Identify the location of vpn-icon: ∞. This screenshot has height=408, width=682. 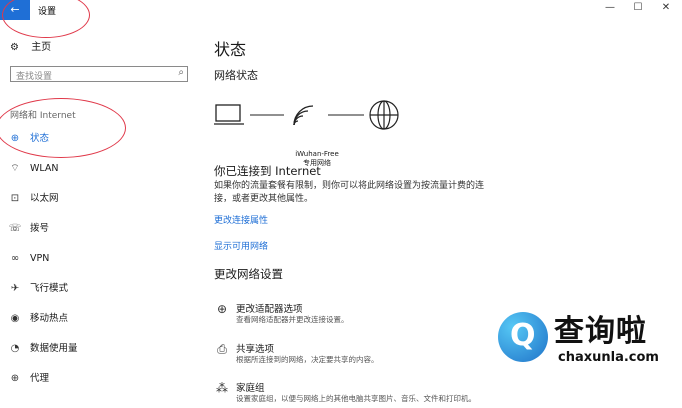
(15, 258).